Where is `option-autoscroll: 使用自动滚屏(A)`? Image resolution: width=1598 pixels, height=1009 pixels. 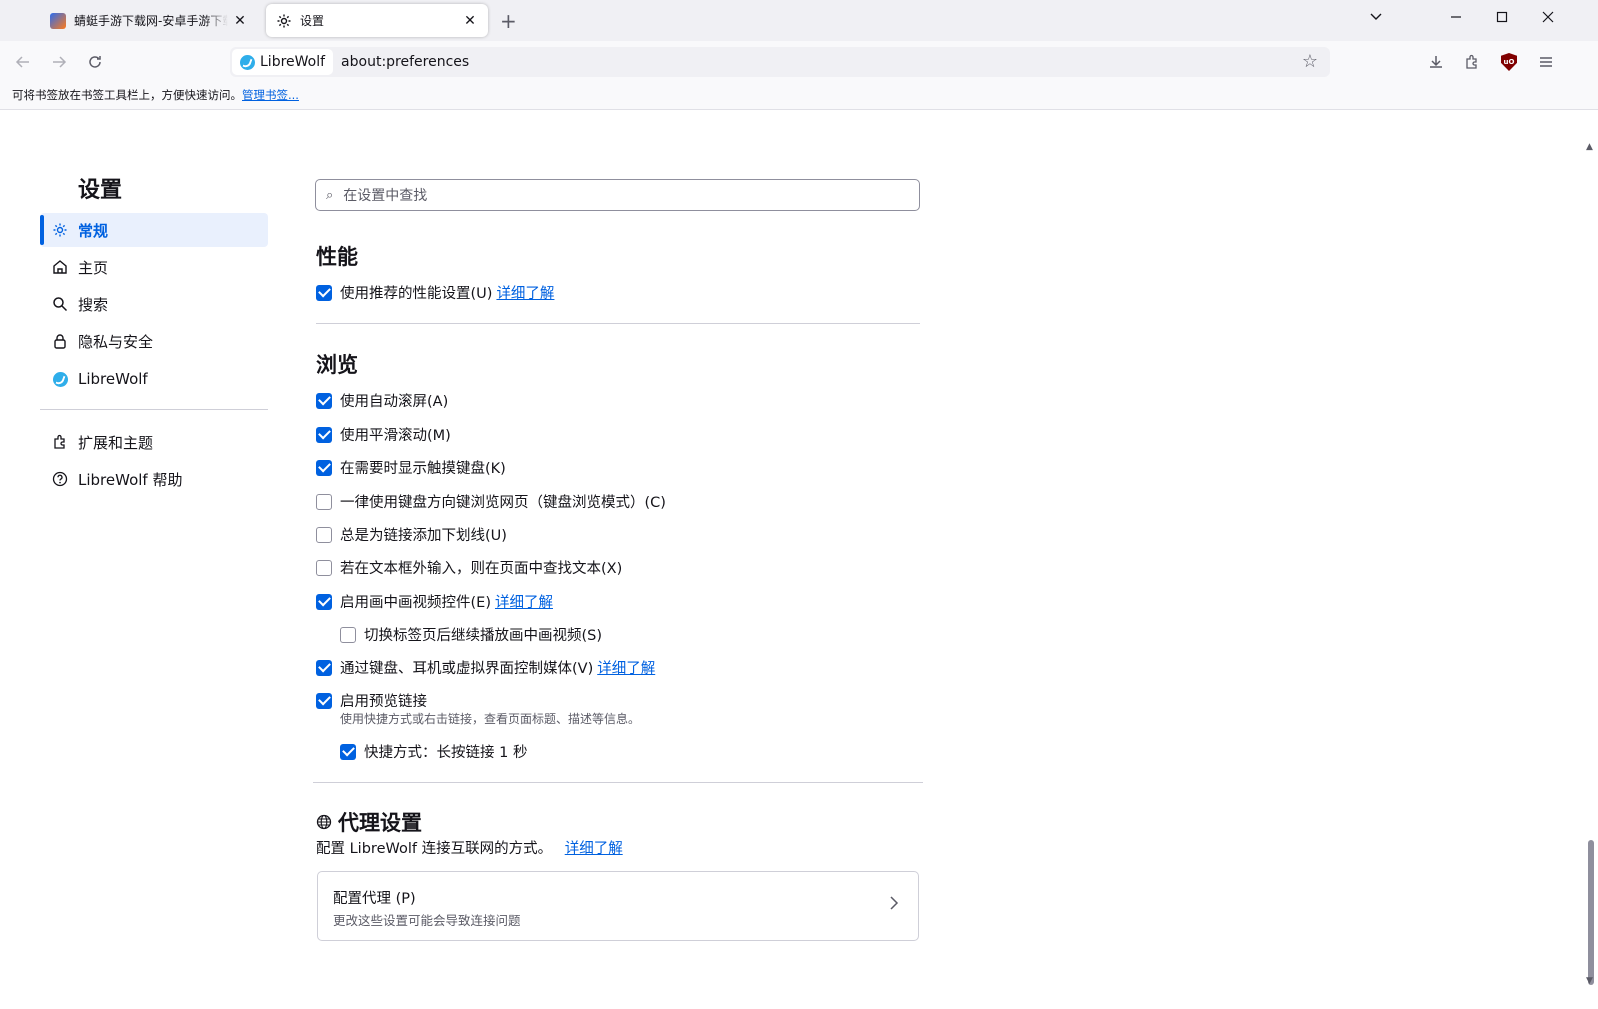 option-autoscroll: 使用自动滚屏(A) is located at coordinates (382, 400).